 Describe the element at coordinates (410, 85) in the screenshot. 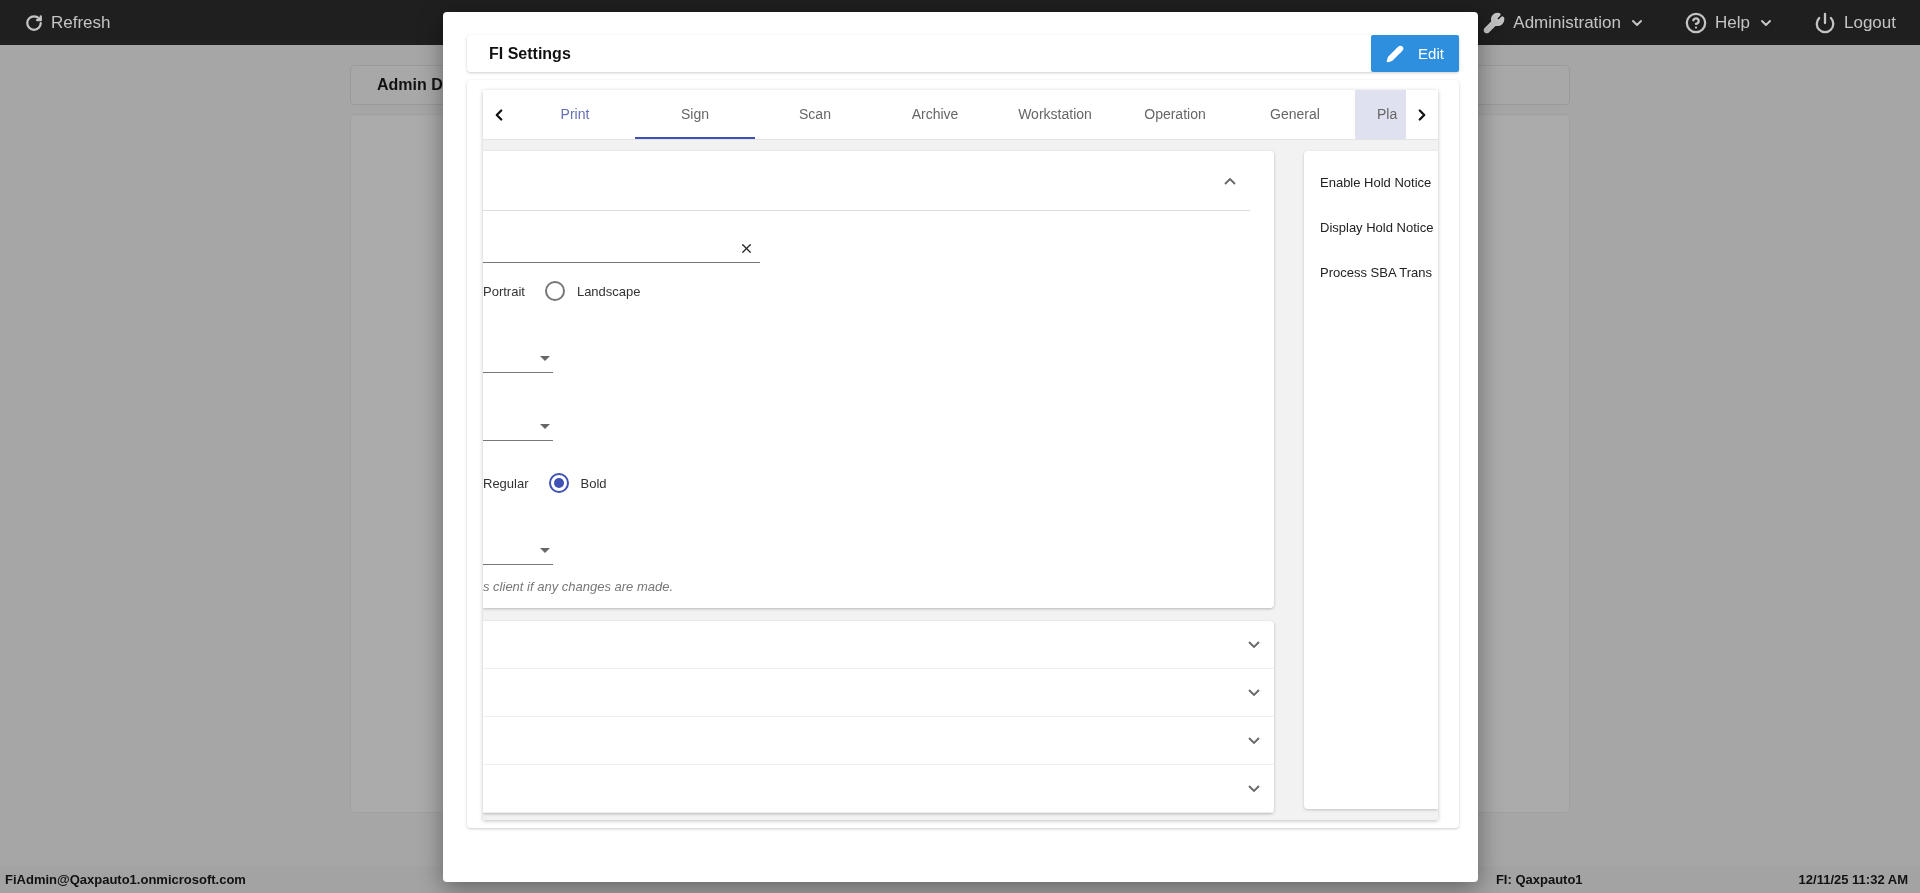

I see `card-title: Admin D` at that location.